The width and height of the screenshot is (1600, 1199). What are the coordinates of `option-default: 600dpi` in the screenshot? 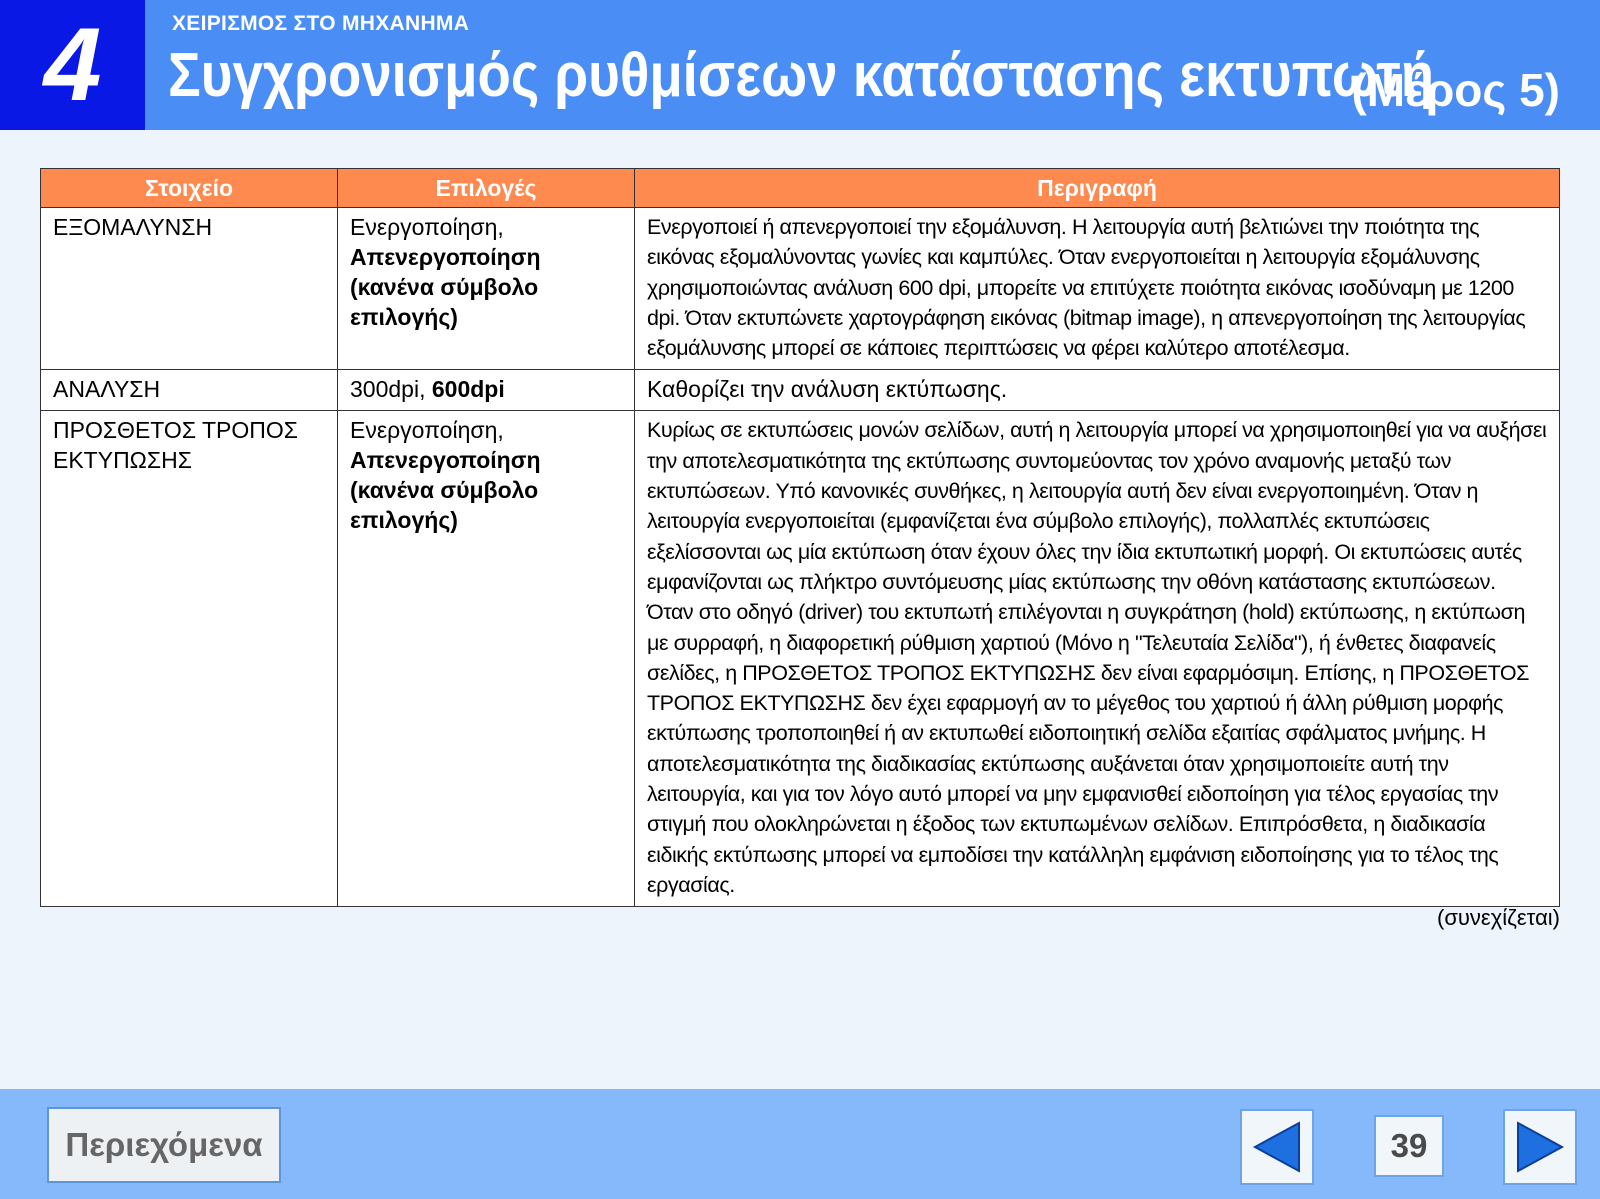 It's located at (468, 389).